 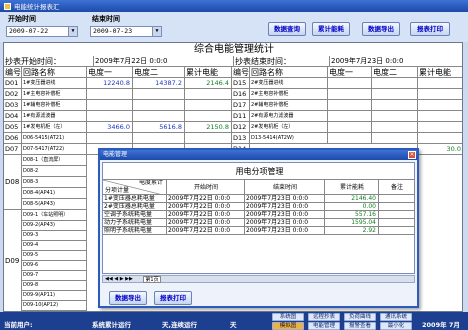 What do you see at coordinates (135, 231) in the screenshot?
I see `subitem-name: 照明子系统耗电量` at bounding box center [135, 231].